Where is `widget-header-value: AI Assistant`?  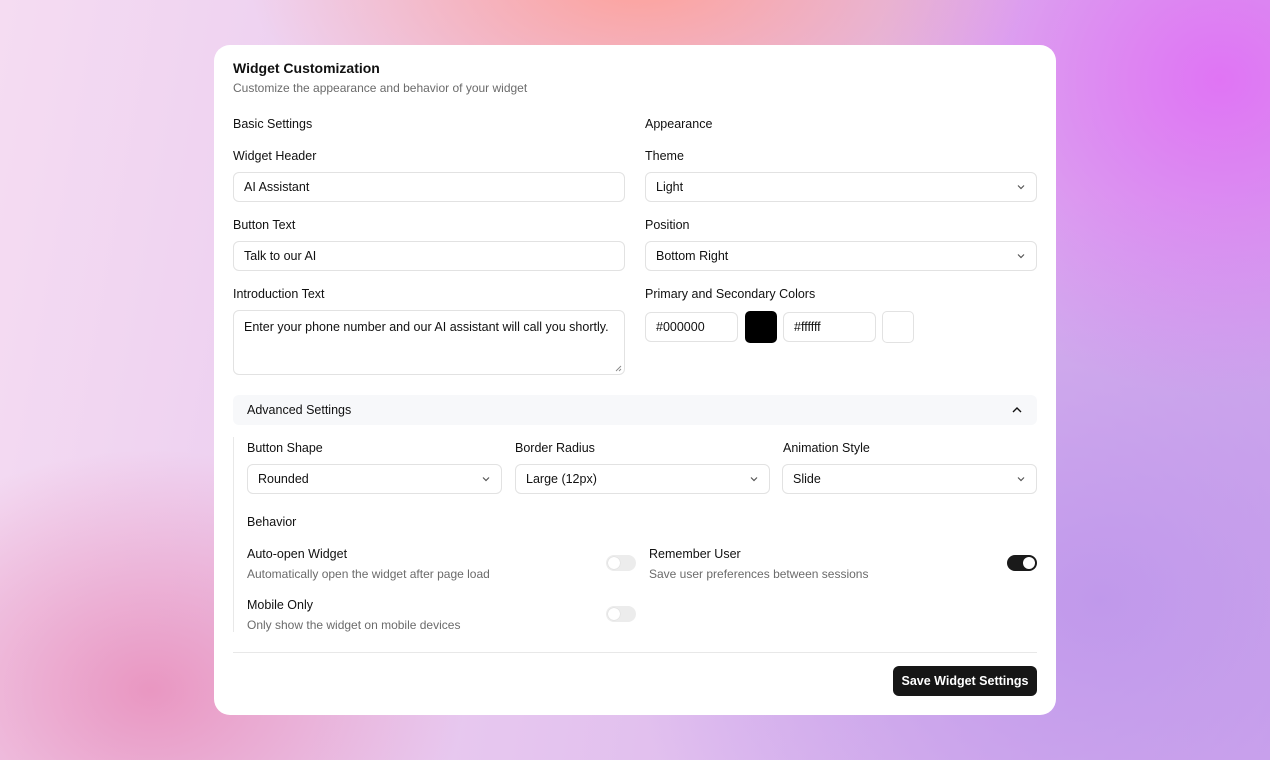
widget-header-value: AI Assistant is located at coordinates (277, 187).